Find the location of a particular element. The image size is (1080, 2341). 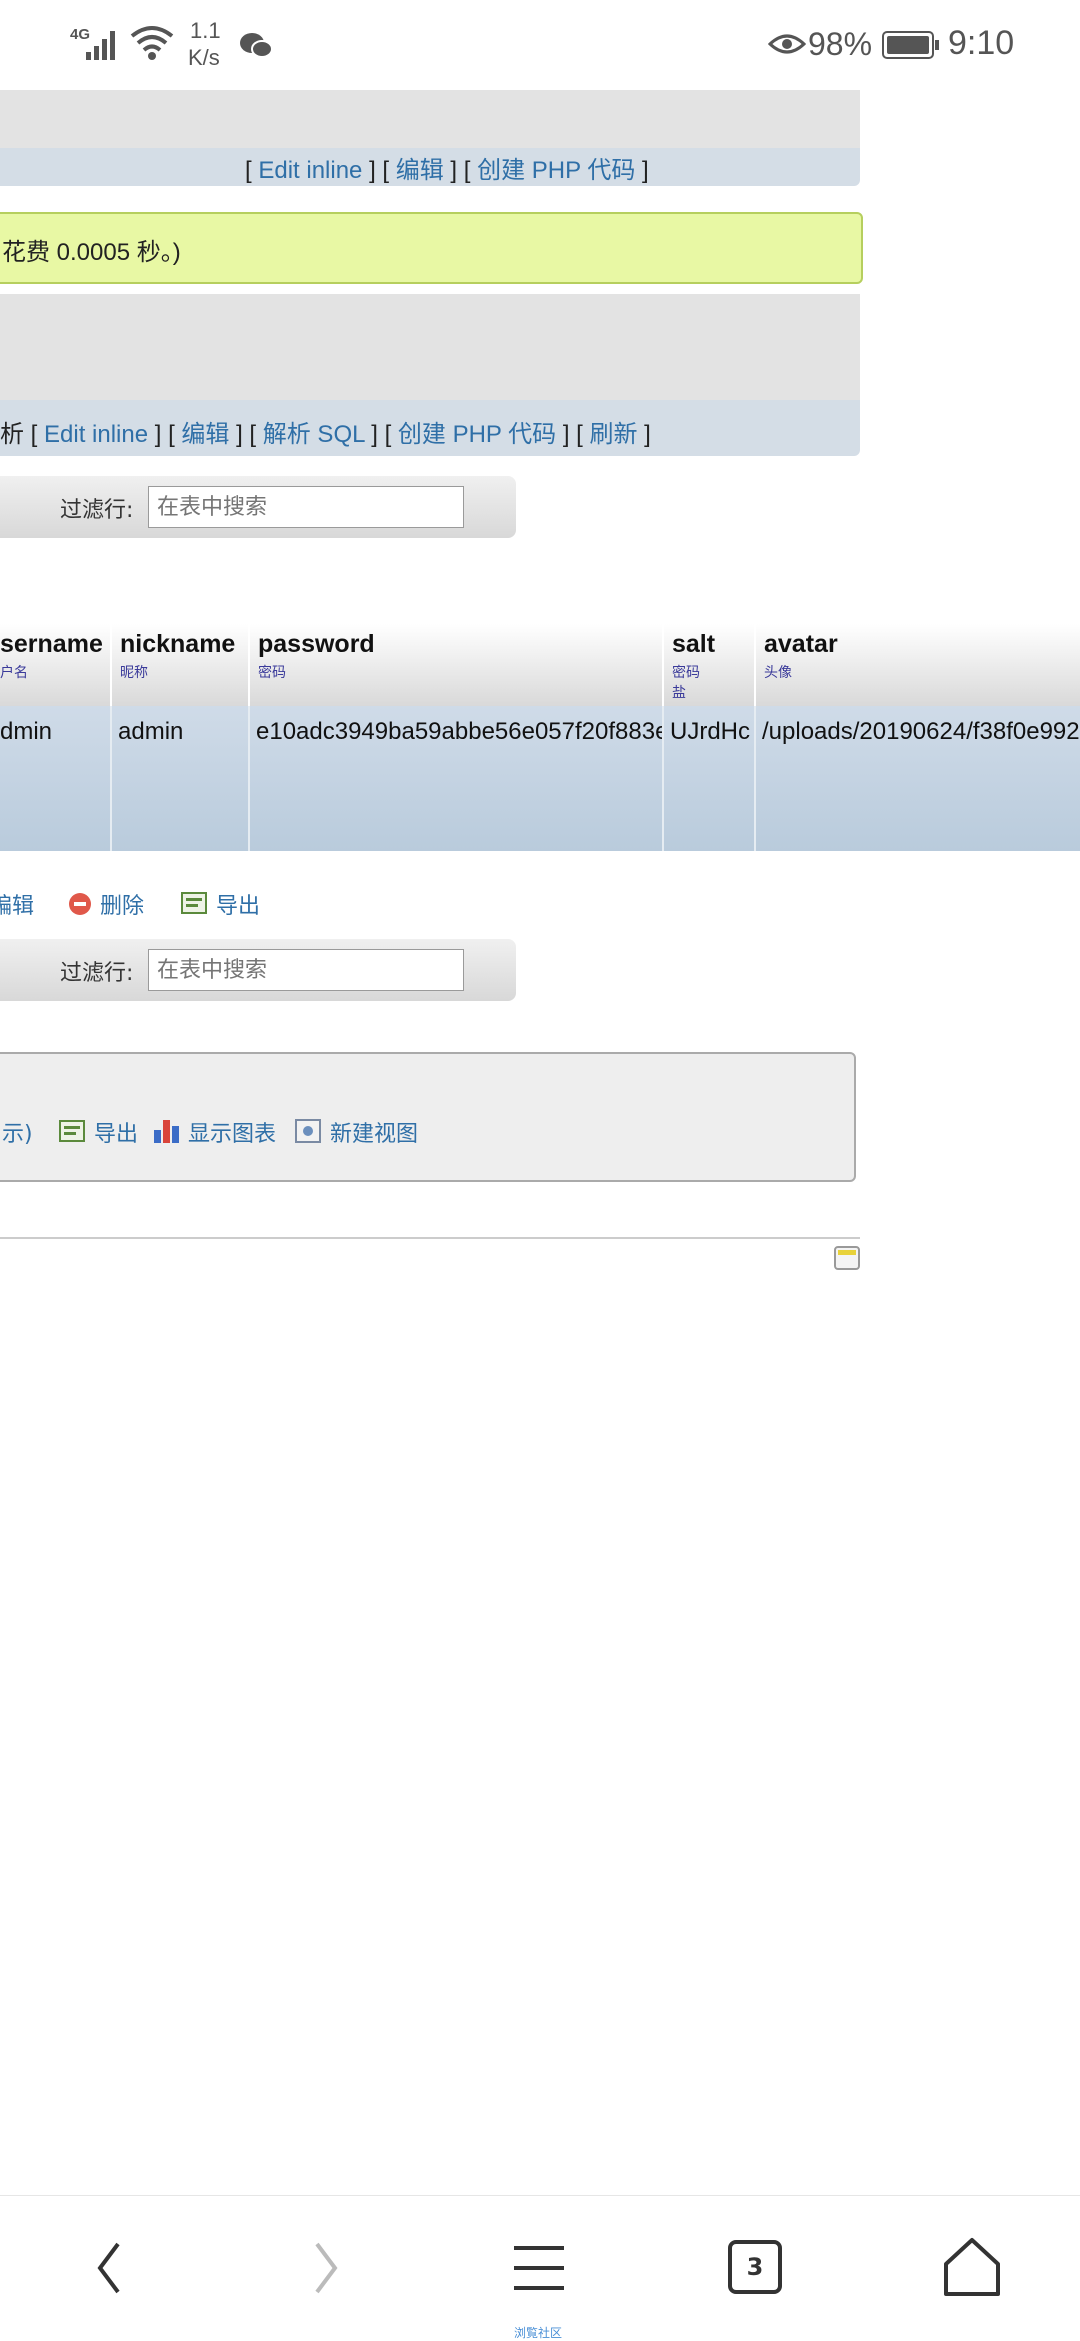

filter-rows-top: 过滤行: is located at coordinates (258, 507).